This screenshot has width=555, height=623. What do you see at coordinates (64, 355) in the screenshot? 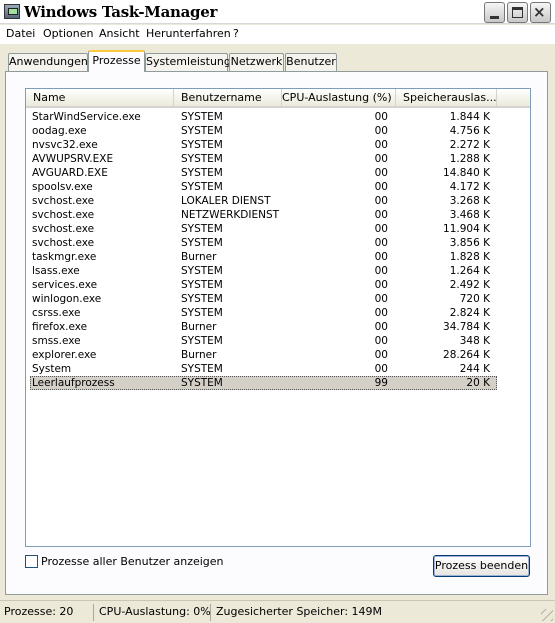
I see `process-name-cell: explorer.exe` at bounding box center [64, 355].